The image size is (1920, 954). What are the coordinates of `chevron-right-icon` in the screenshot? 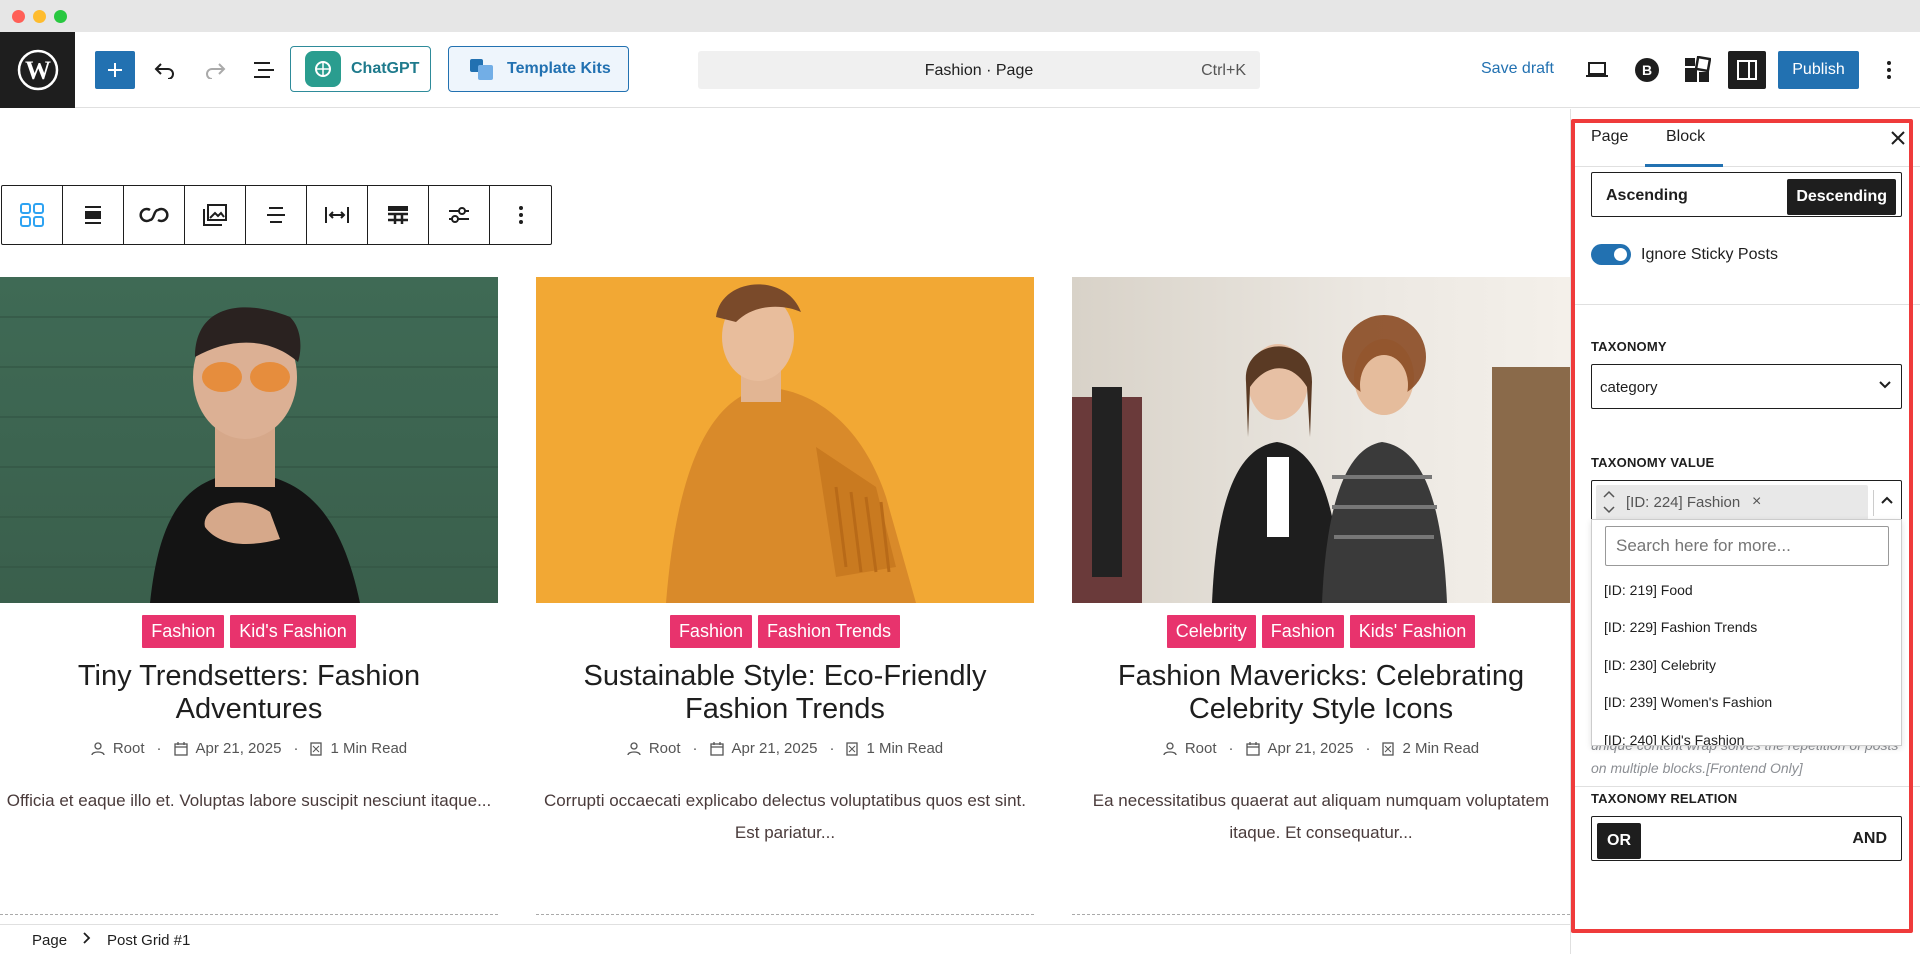 It's located at (87, 940).